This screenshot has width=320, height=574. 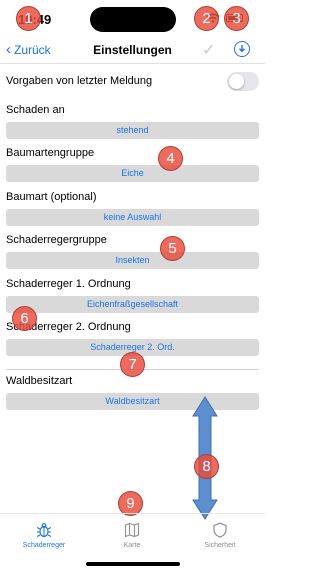 I want to click on field-button-waldbesitzart: Waldbesitzart, so click(x=132, y=401).